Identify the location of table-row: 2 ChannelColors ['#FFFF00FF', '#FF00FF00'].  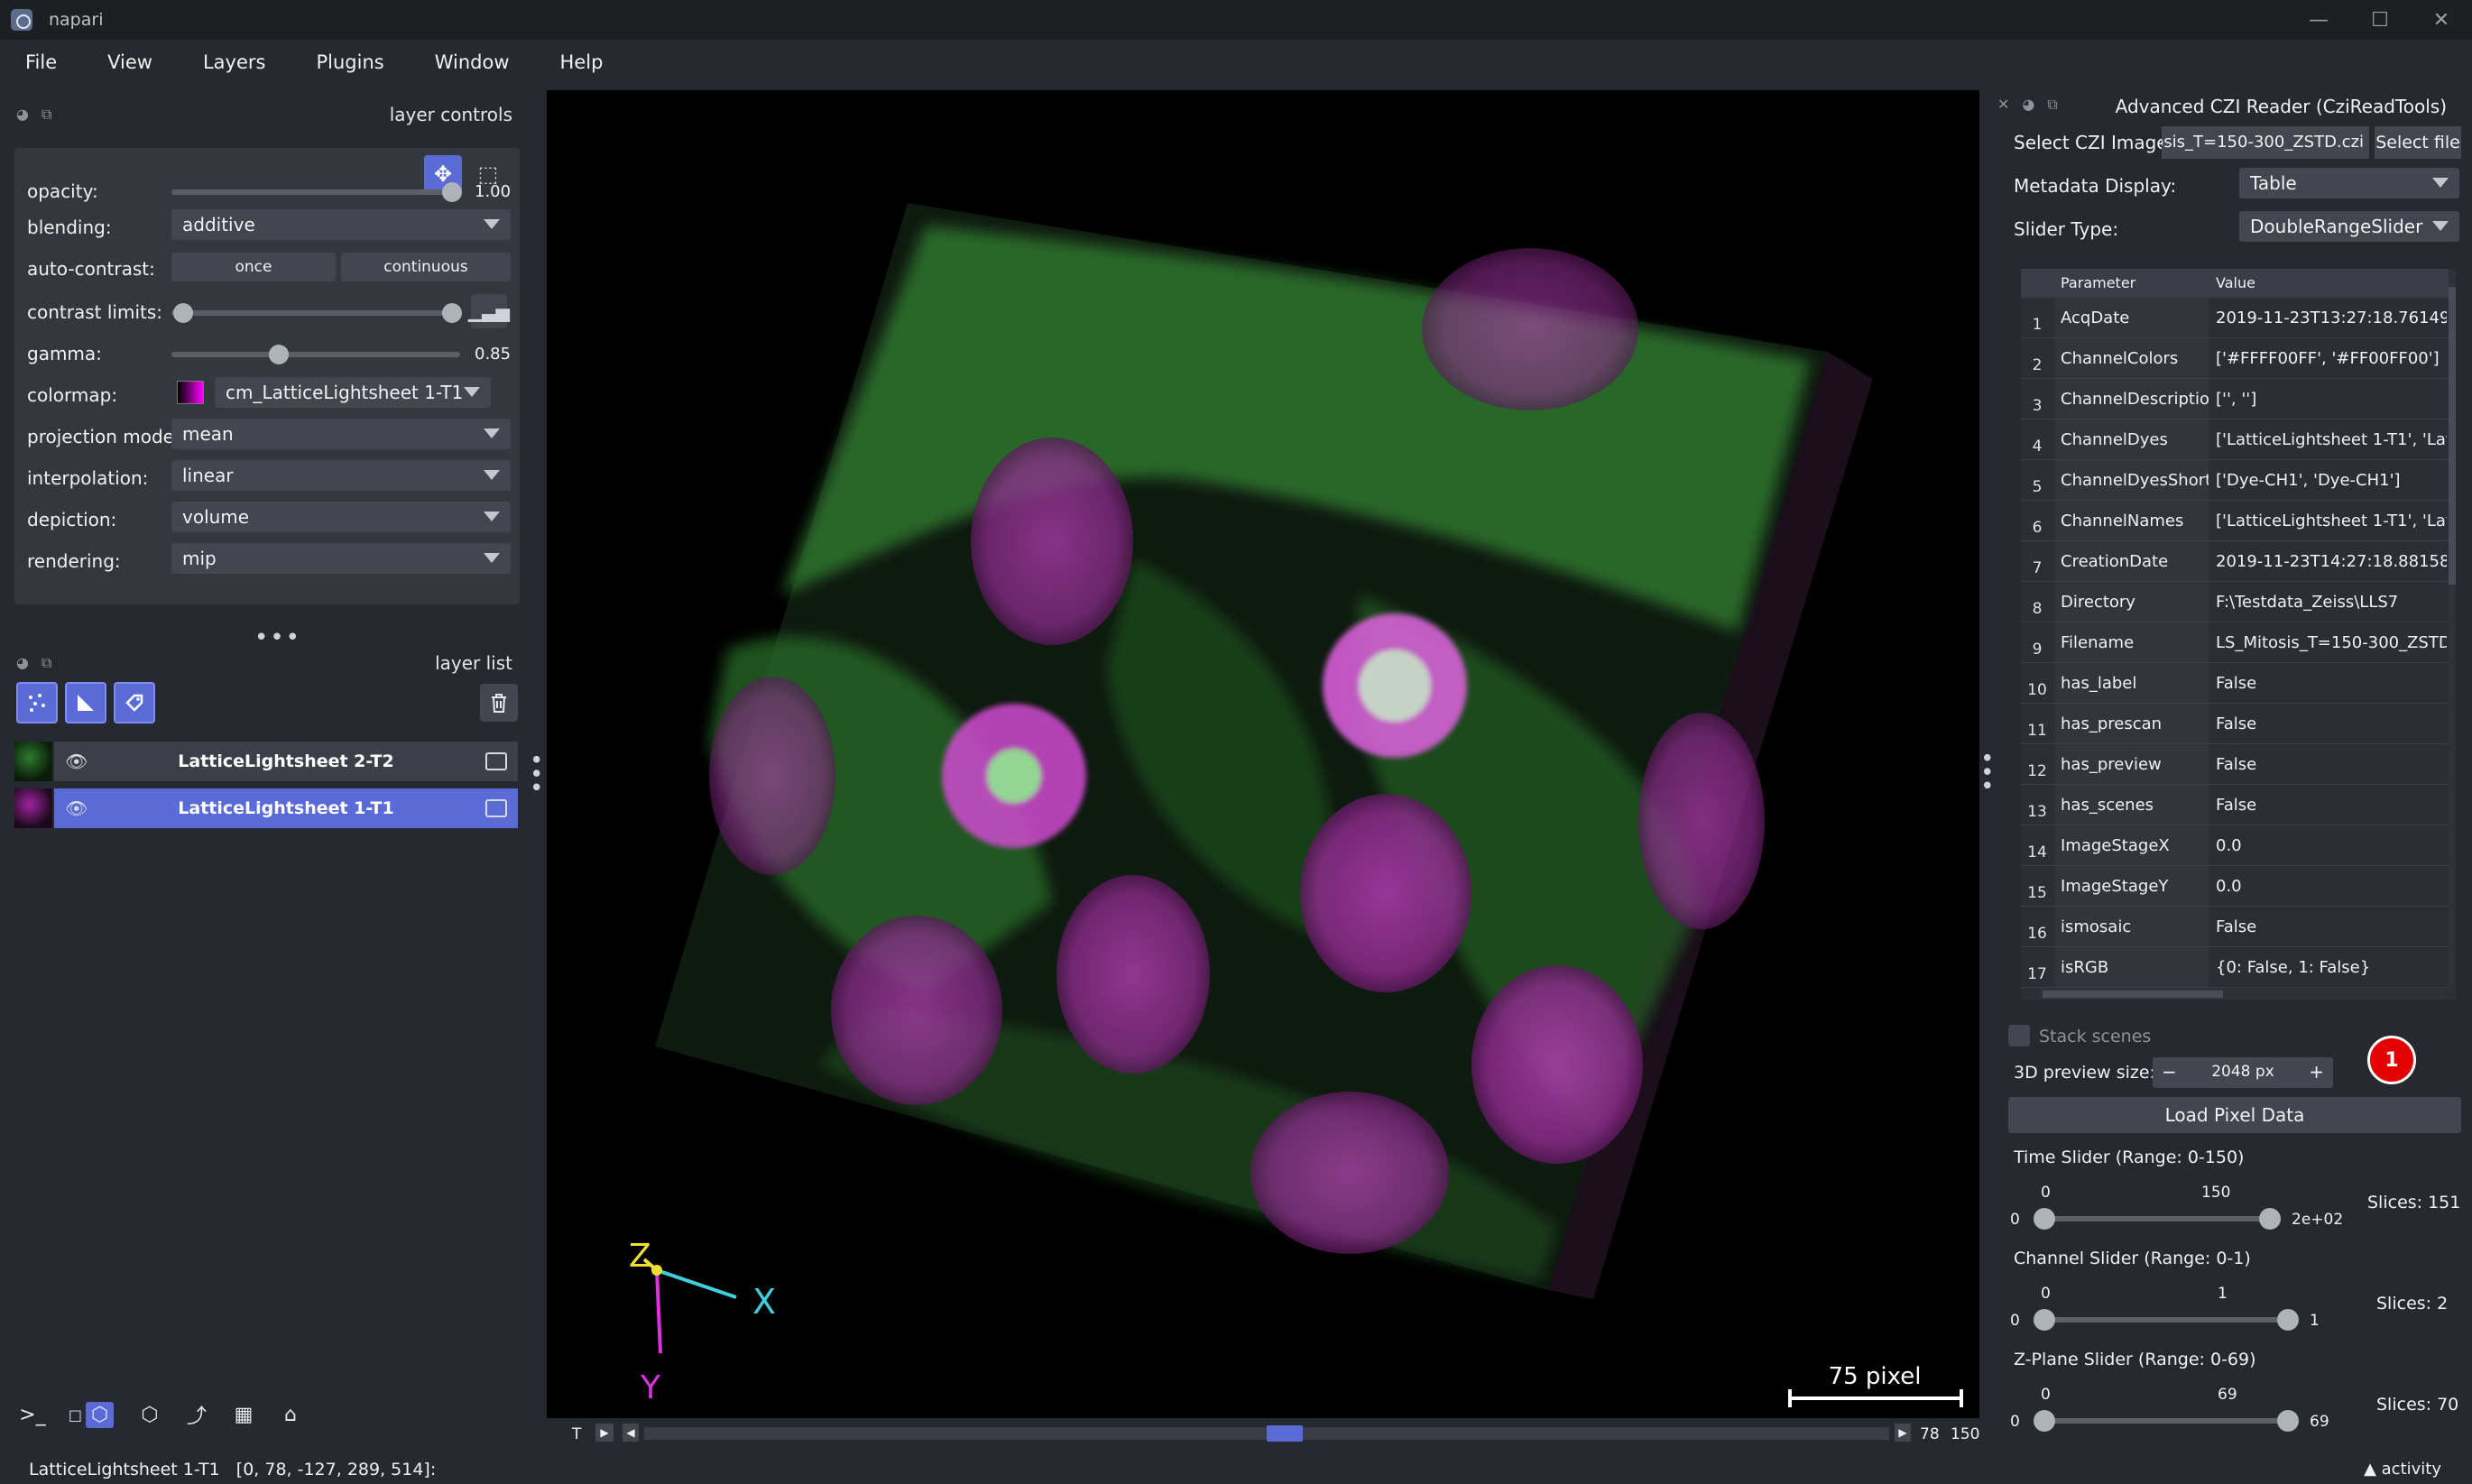
(2238, 358).